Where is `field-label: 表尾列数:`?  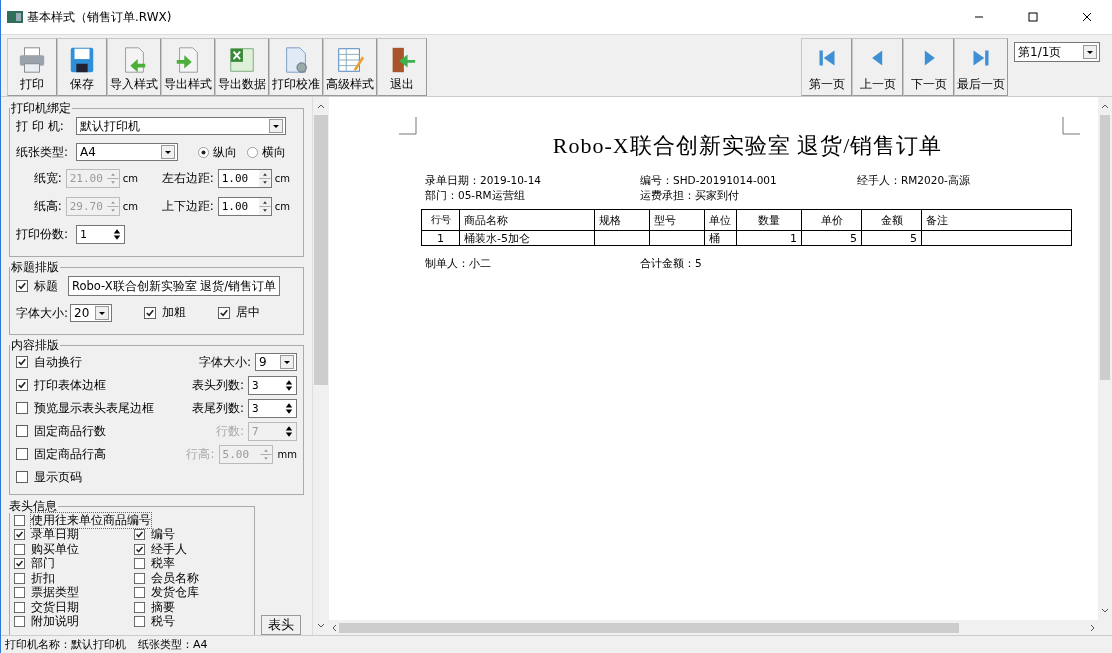 field-label: 表尾列数: is located at coordinates (217, 408).